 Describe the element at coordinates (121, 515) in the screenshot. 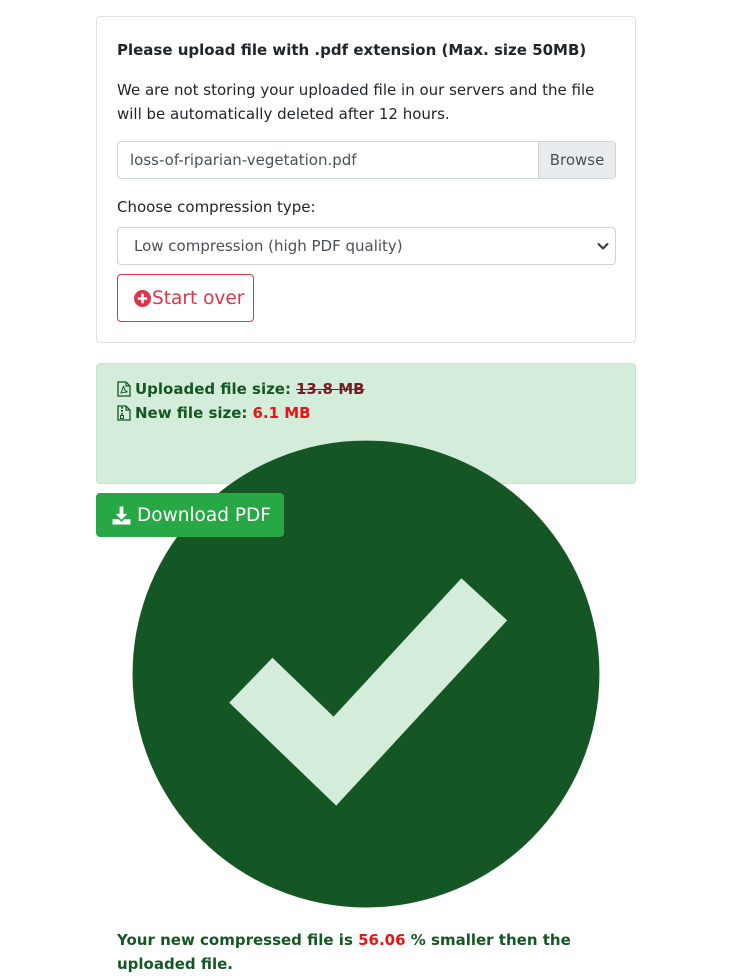

I see `download-icon` at that location.